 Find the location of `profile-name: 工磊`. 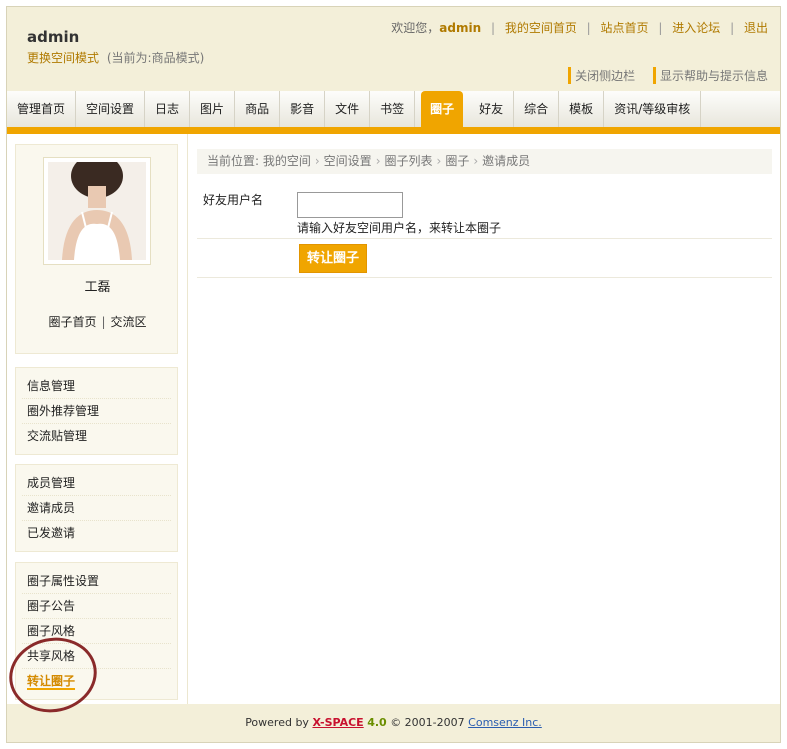

profile-name: 工磊 is located at coordinates (97, 287).